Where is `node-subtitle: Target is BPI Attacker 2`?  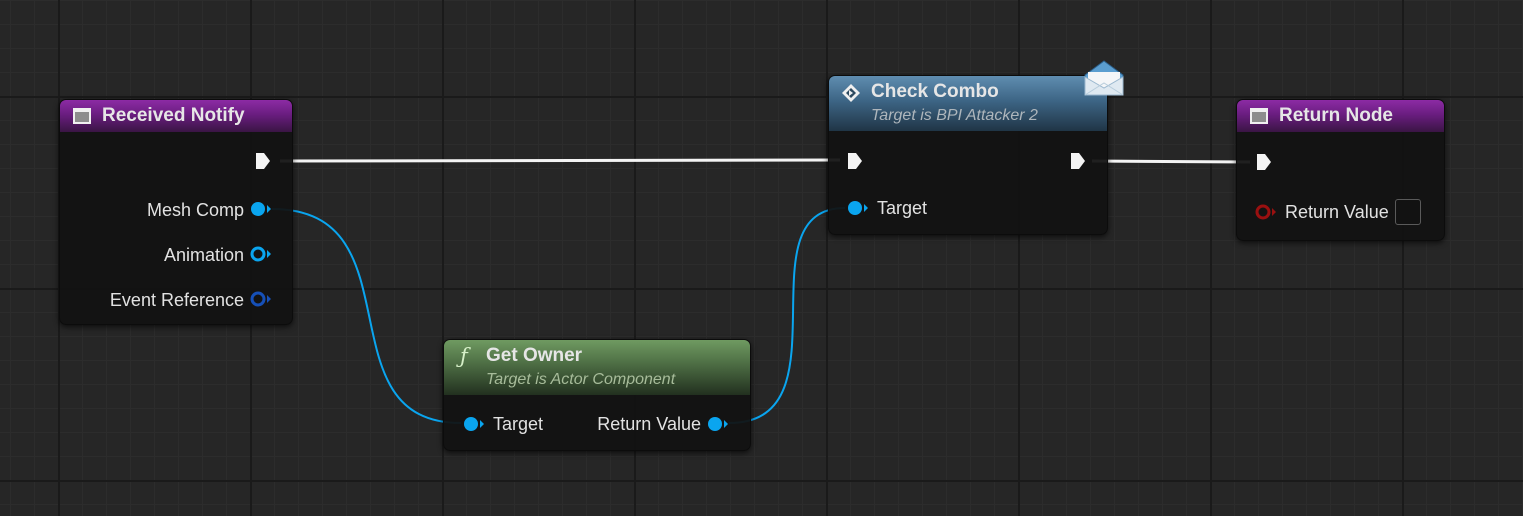 node-subtitle: Target is BPI Attacker 2 is located at coordinates (954, 115).